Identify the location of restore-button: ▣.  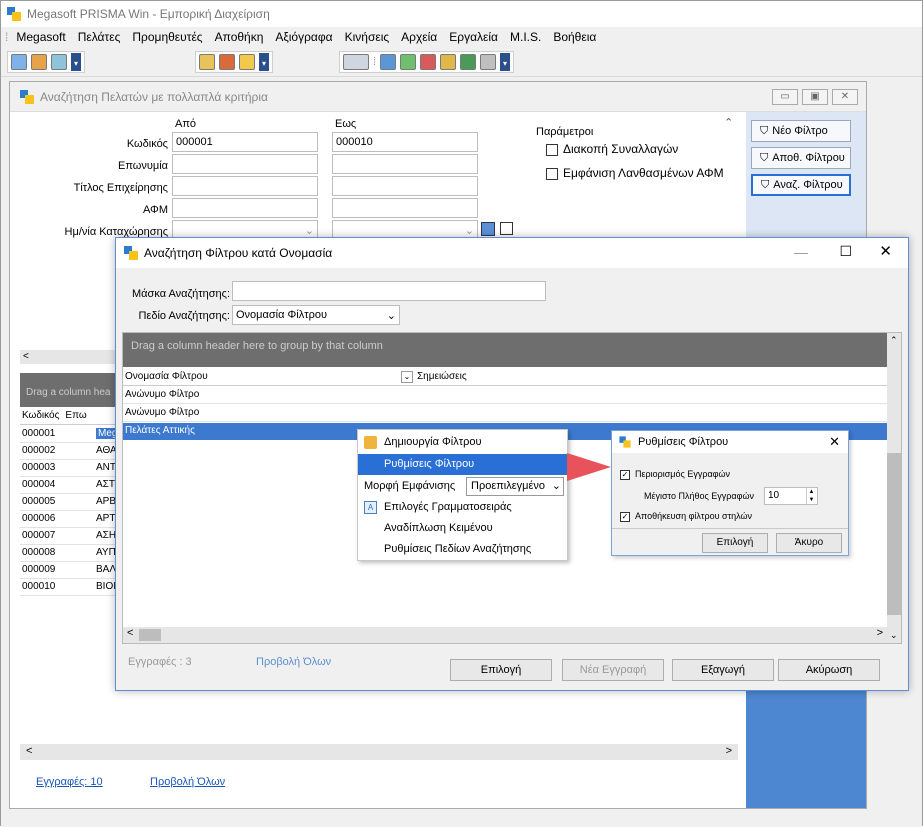
(815, 97).